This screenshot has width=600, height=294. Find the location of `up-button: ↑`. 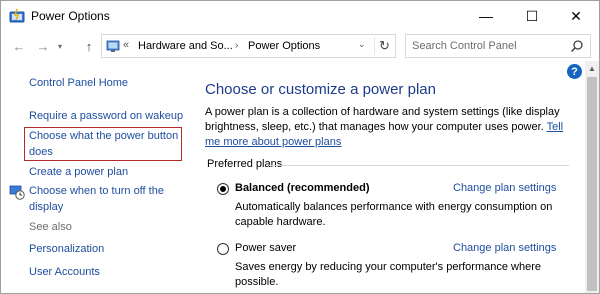

up-button: ↑ is located at coordinates (89, 46).